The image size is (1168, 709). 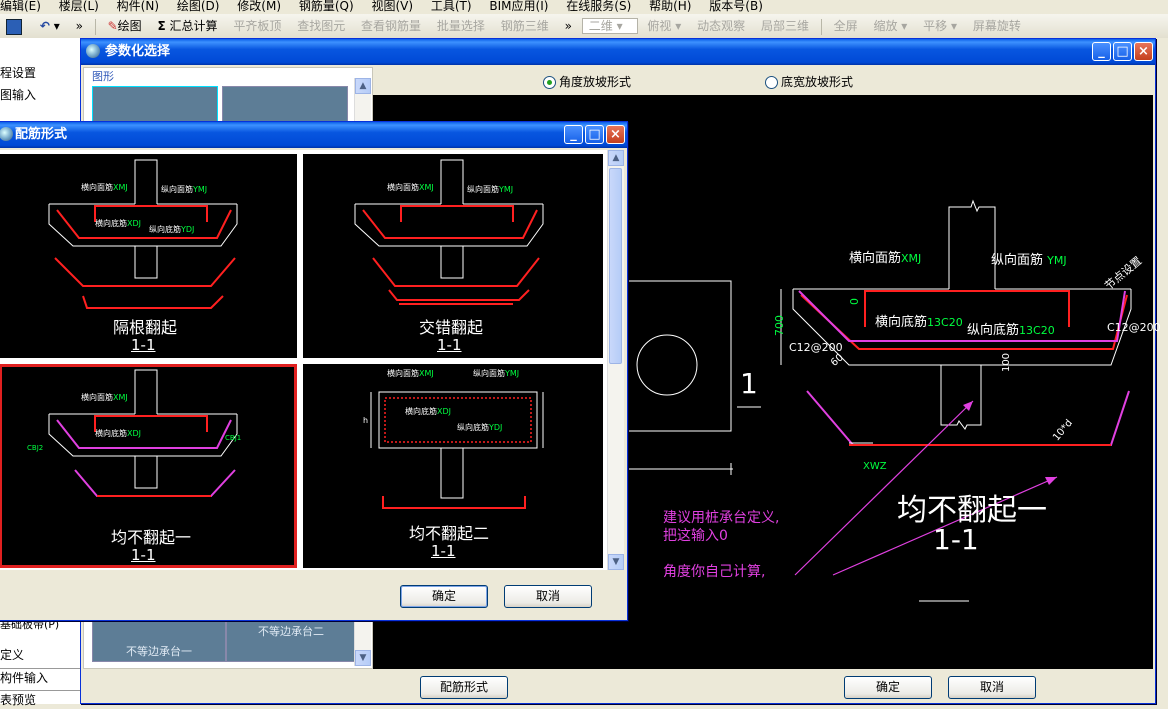 I want to click on opt4-bottom-transverse: 横向底筋XDJ, so click(x=428, y=411).